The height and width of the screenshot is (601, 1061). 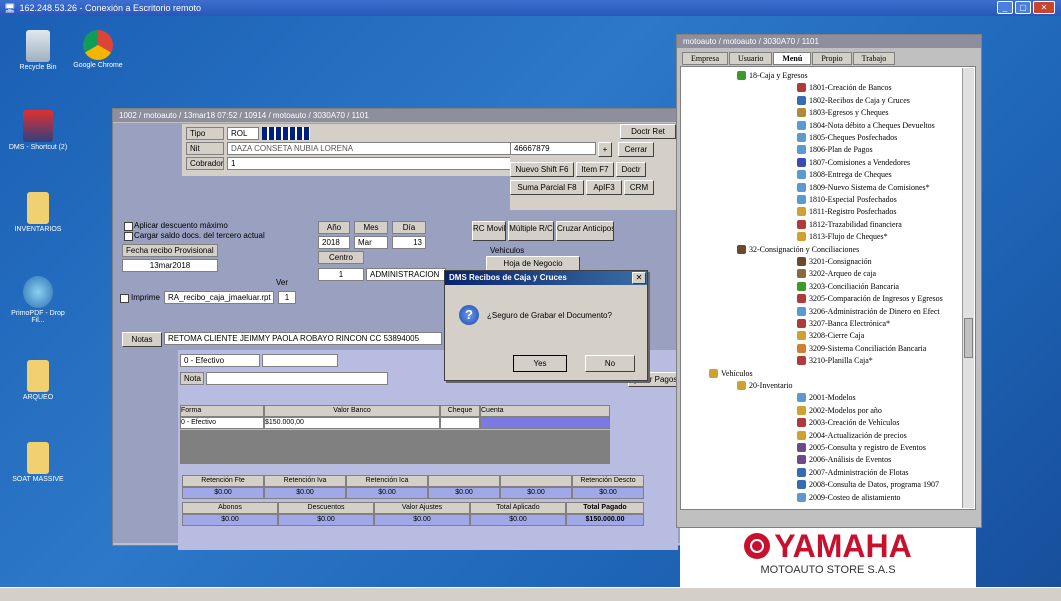 I want to click on phone-field: 46667879, so click(x=553, y=148).